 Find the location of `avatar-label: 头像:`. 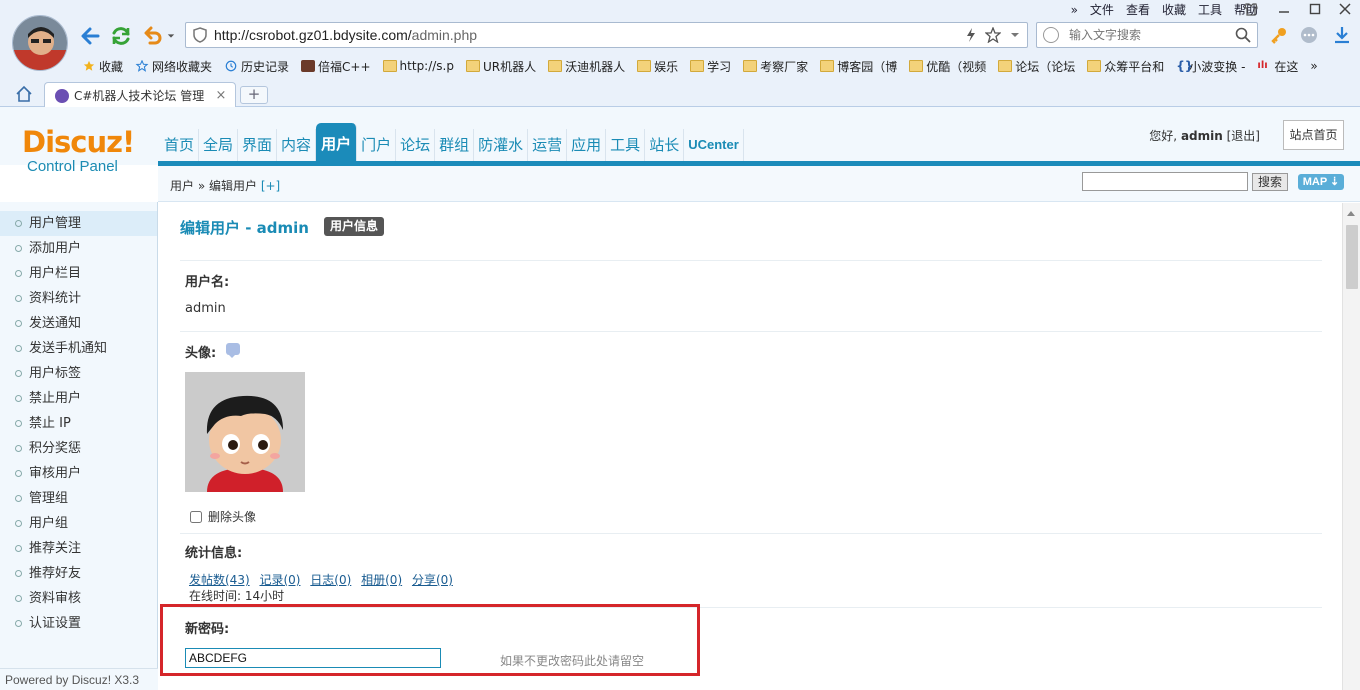

avatar-label: 头像: is located at coordinates (201, 353).